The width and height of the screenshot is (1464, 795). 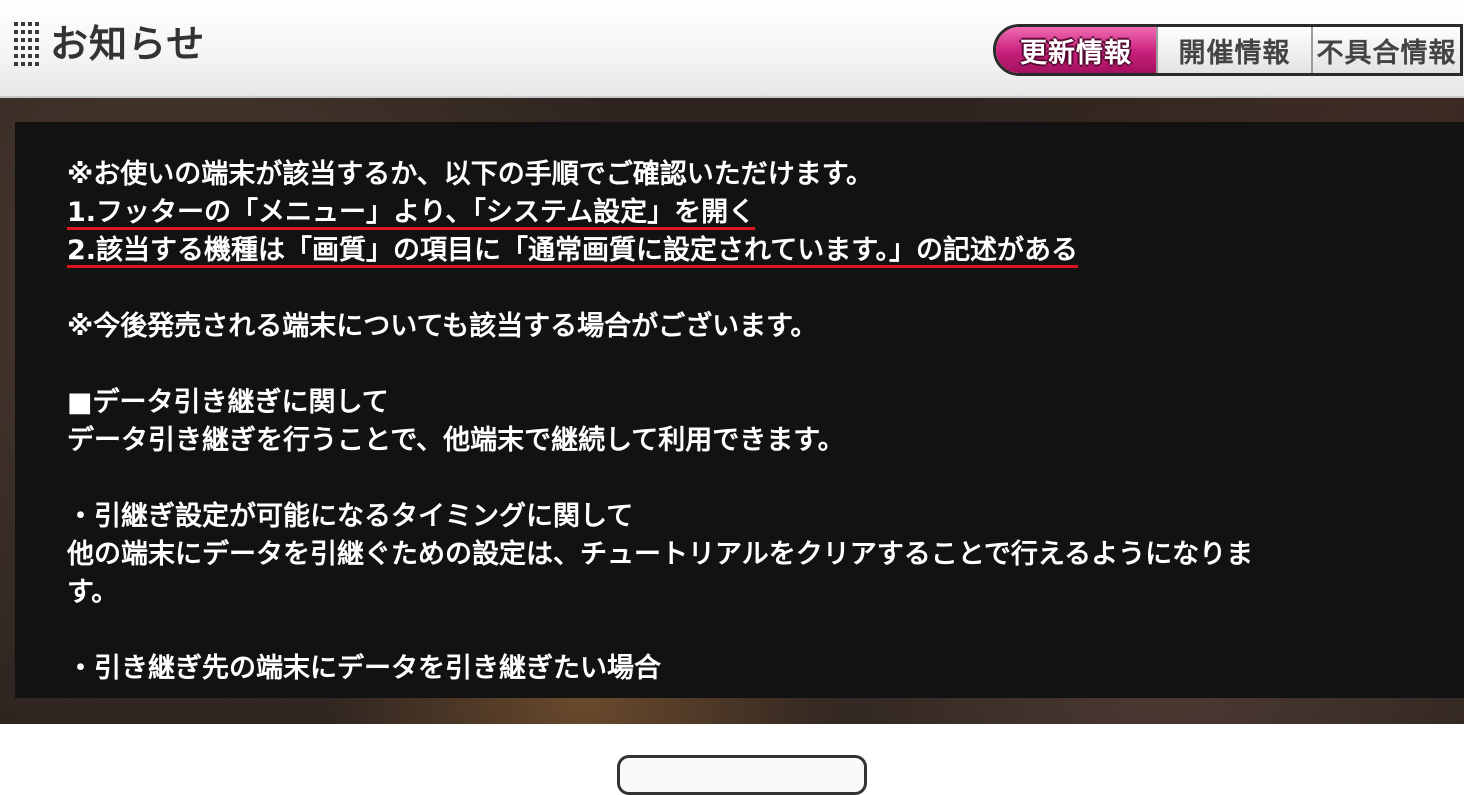 I want to click on notice-section-heading: ■データ引き継ぎに関して, so click(x=228, y=402).